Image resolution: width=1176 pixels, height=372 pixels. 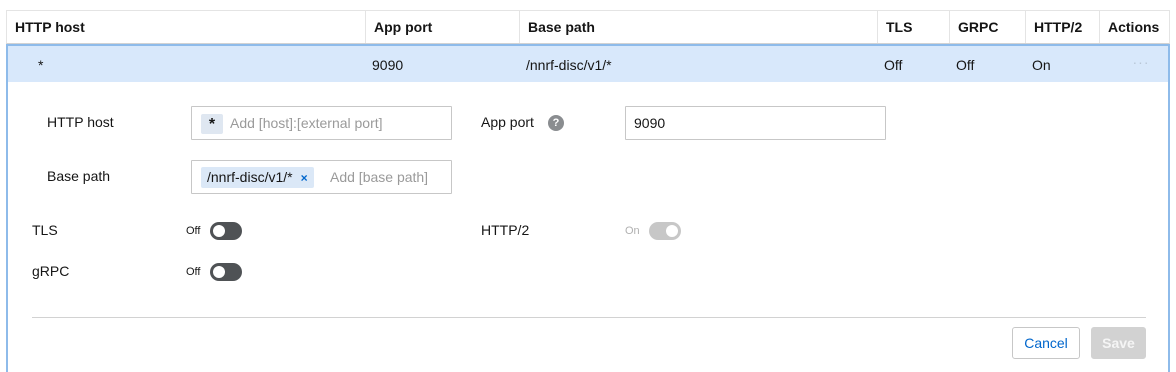 What do you see at coordinates (51, 271) in the screenshot?
I see `grpc-label: gRPC` at bounding box center [51, 271].